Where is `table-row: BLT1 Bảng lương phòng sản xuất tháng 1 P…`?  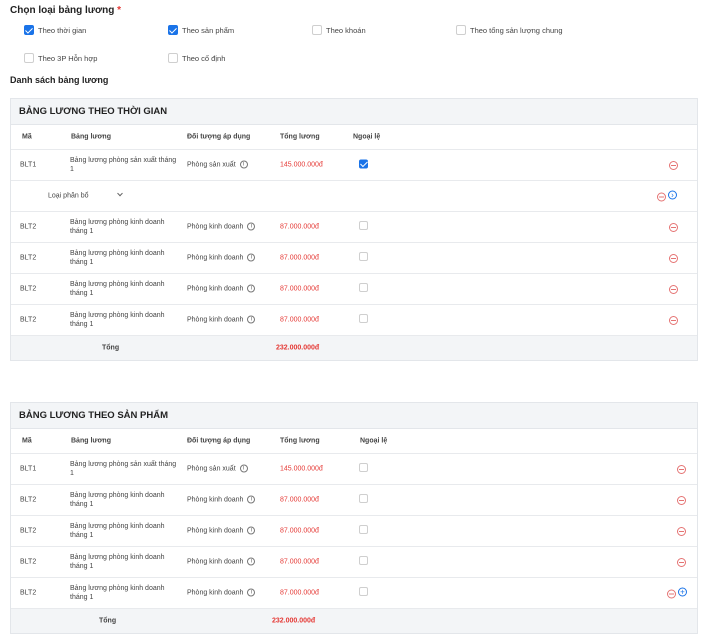
table-row: BLT1 Bảng lương phòng sản xuất tháng 1 P… is located at coordinates (354, 469).